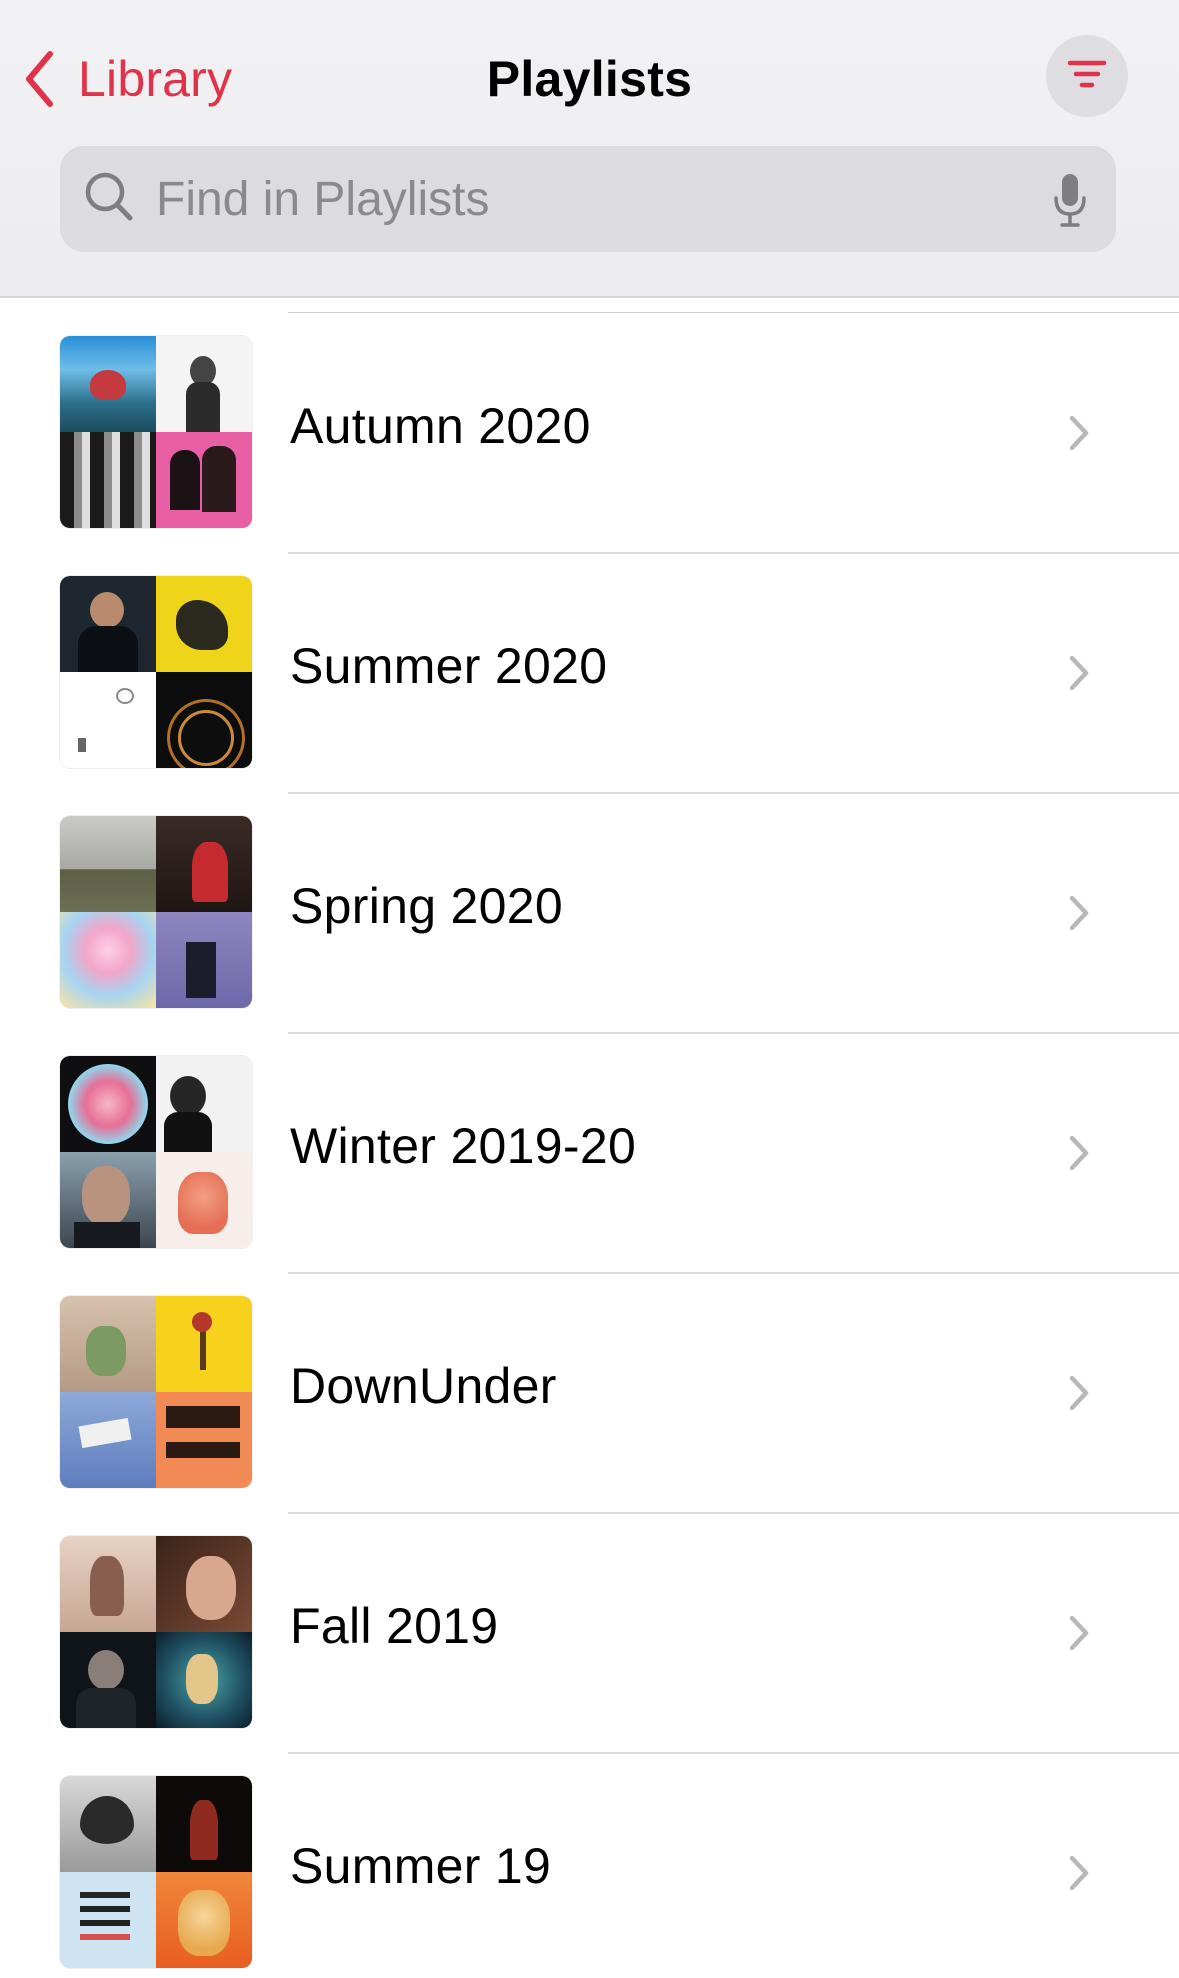 The width and height of the screenshot is (1179, 1978). I want to click on playlist-title: Fall 2019, so click(394, 1626).